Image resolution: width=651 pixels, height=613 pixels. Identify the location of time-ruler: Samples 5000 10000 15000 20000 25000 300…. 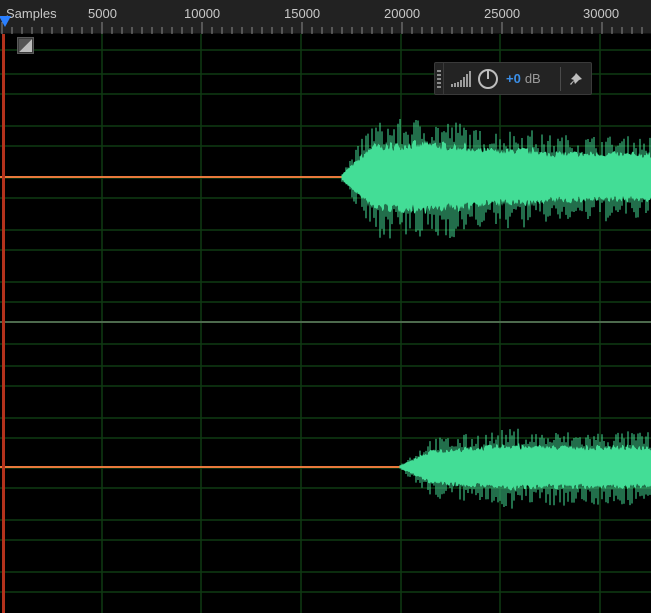
(325, 17).